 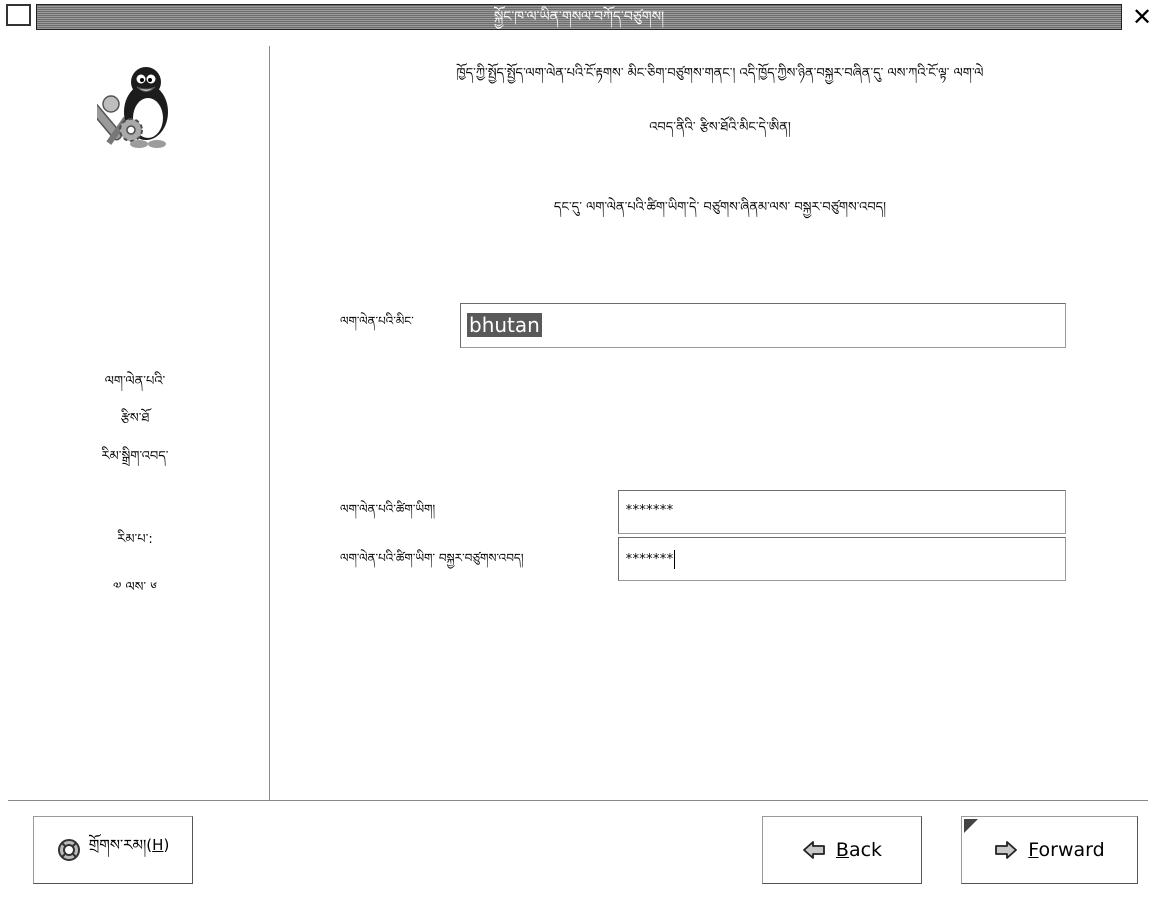 I want to click on password-label: ལག་ལེན་པའི་ཚིག་ཡིག།, so click(x=388, y=509).